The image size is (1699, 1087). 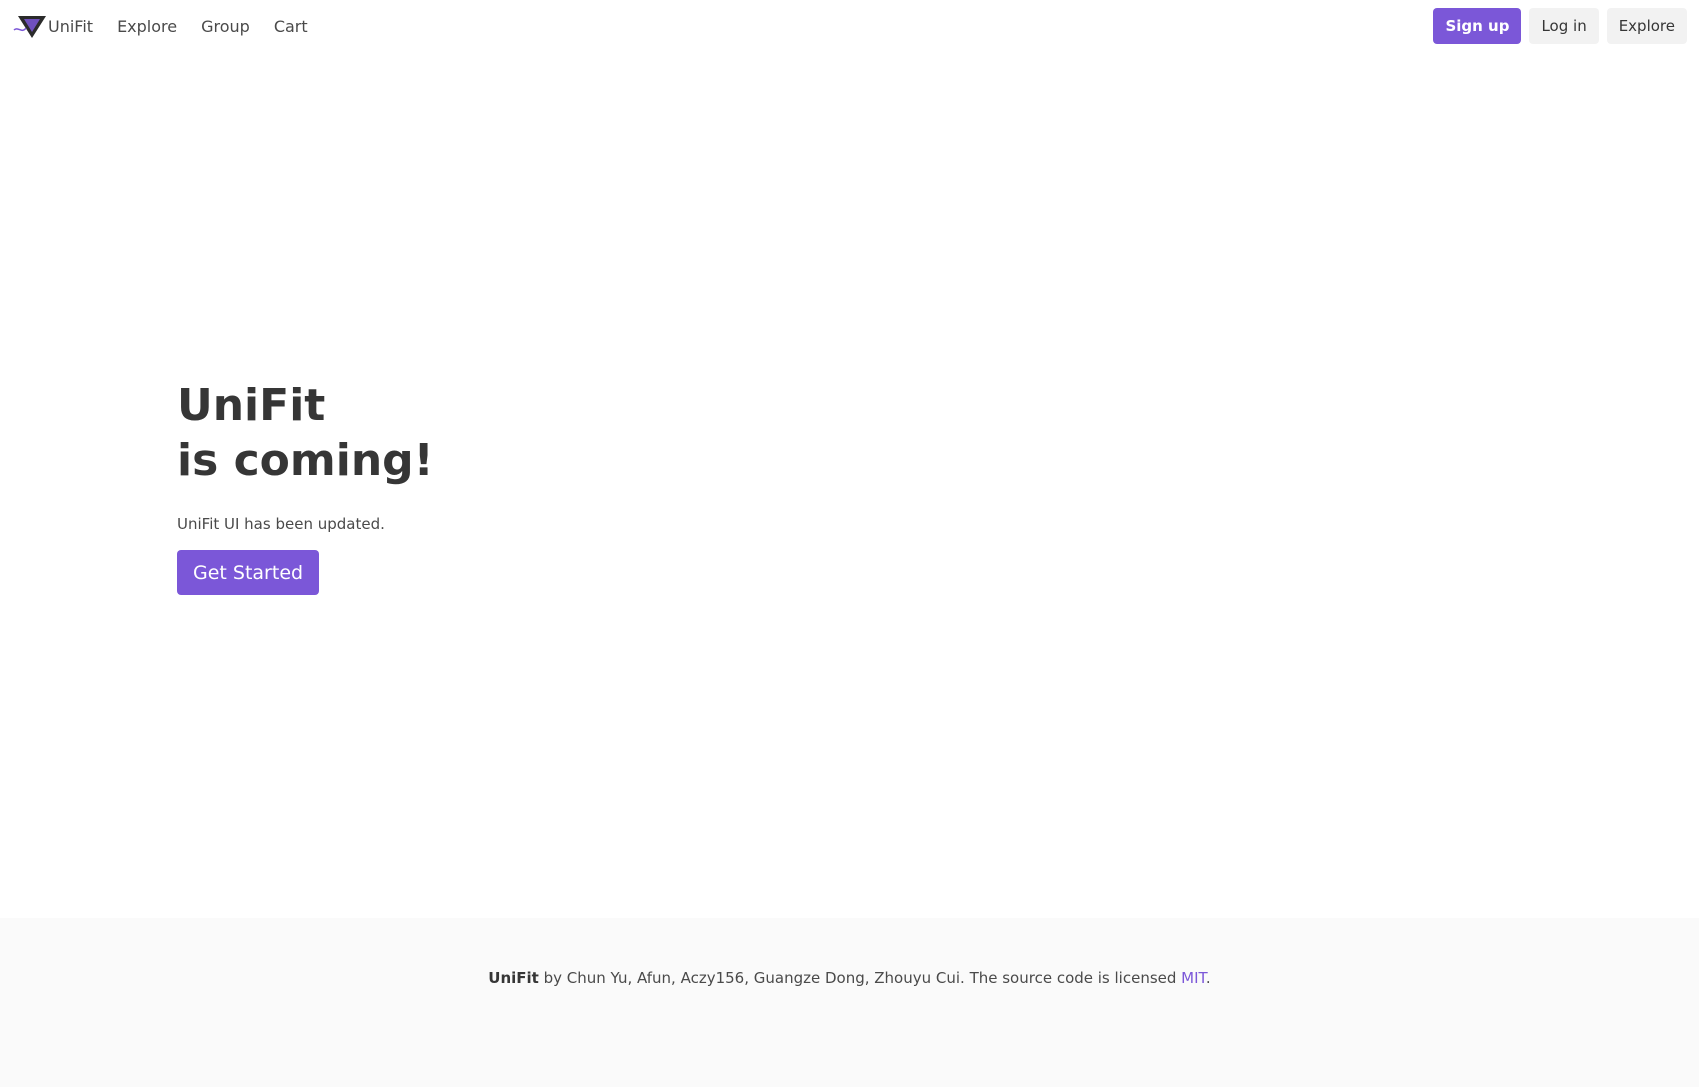 I want to click on hero-subtitle: UniFit UI has been updated., so click(x=281, y=524).